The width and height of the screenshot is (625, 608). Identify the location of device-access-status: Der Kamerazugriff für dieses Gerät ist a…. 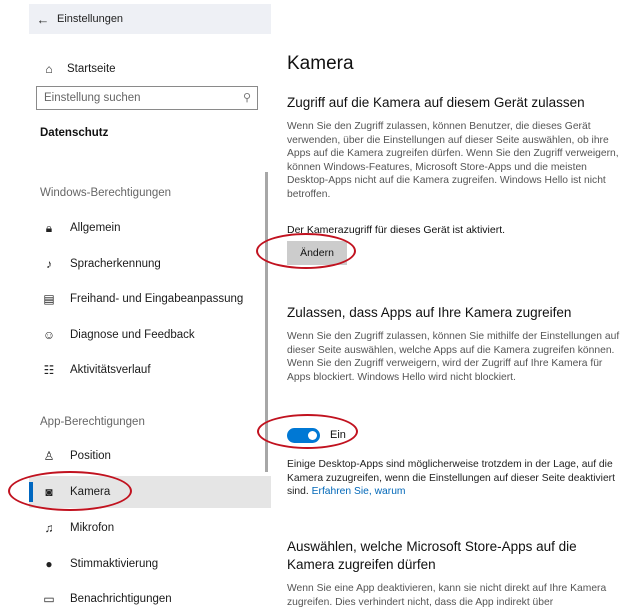
(396, 230).